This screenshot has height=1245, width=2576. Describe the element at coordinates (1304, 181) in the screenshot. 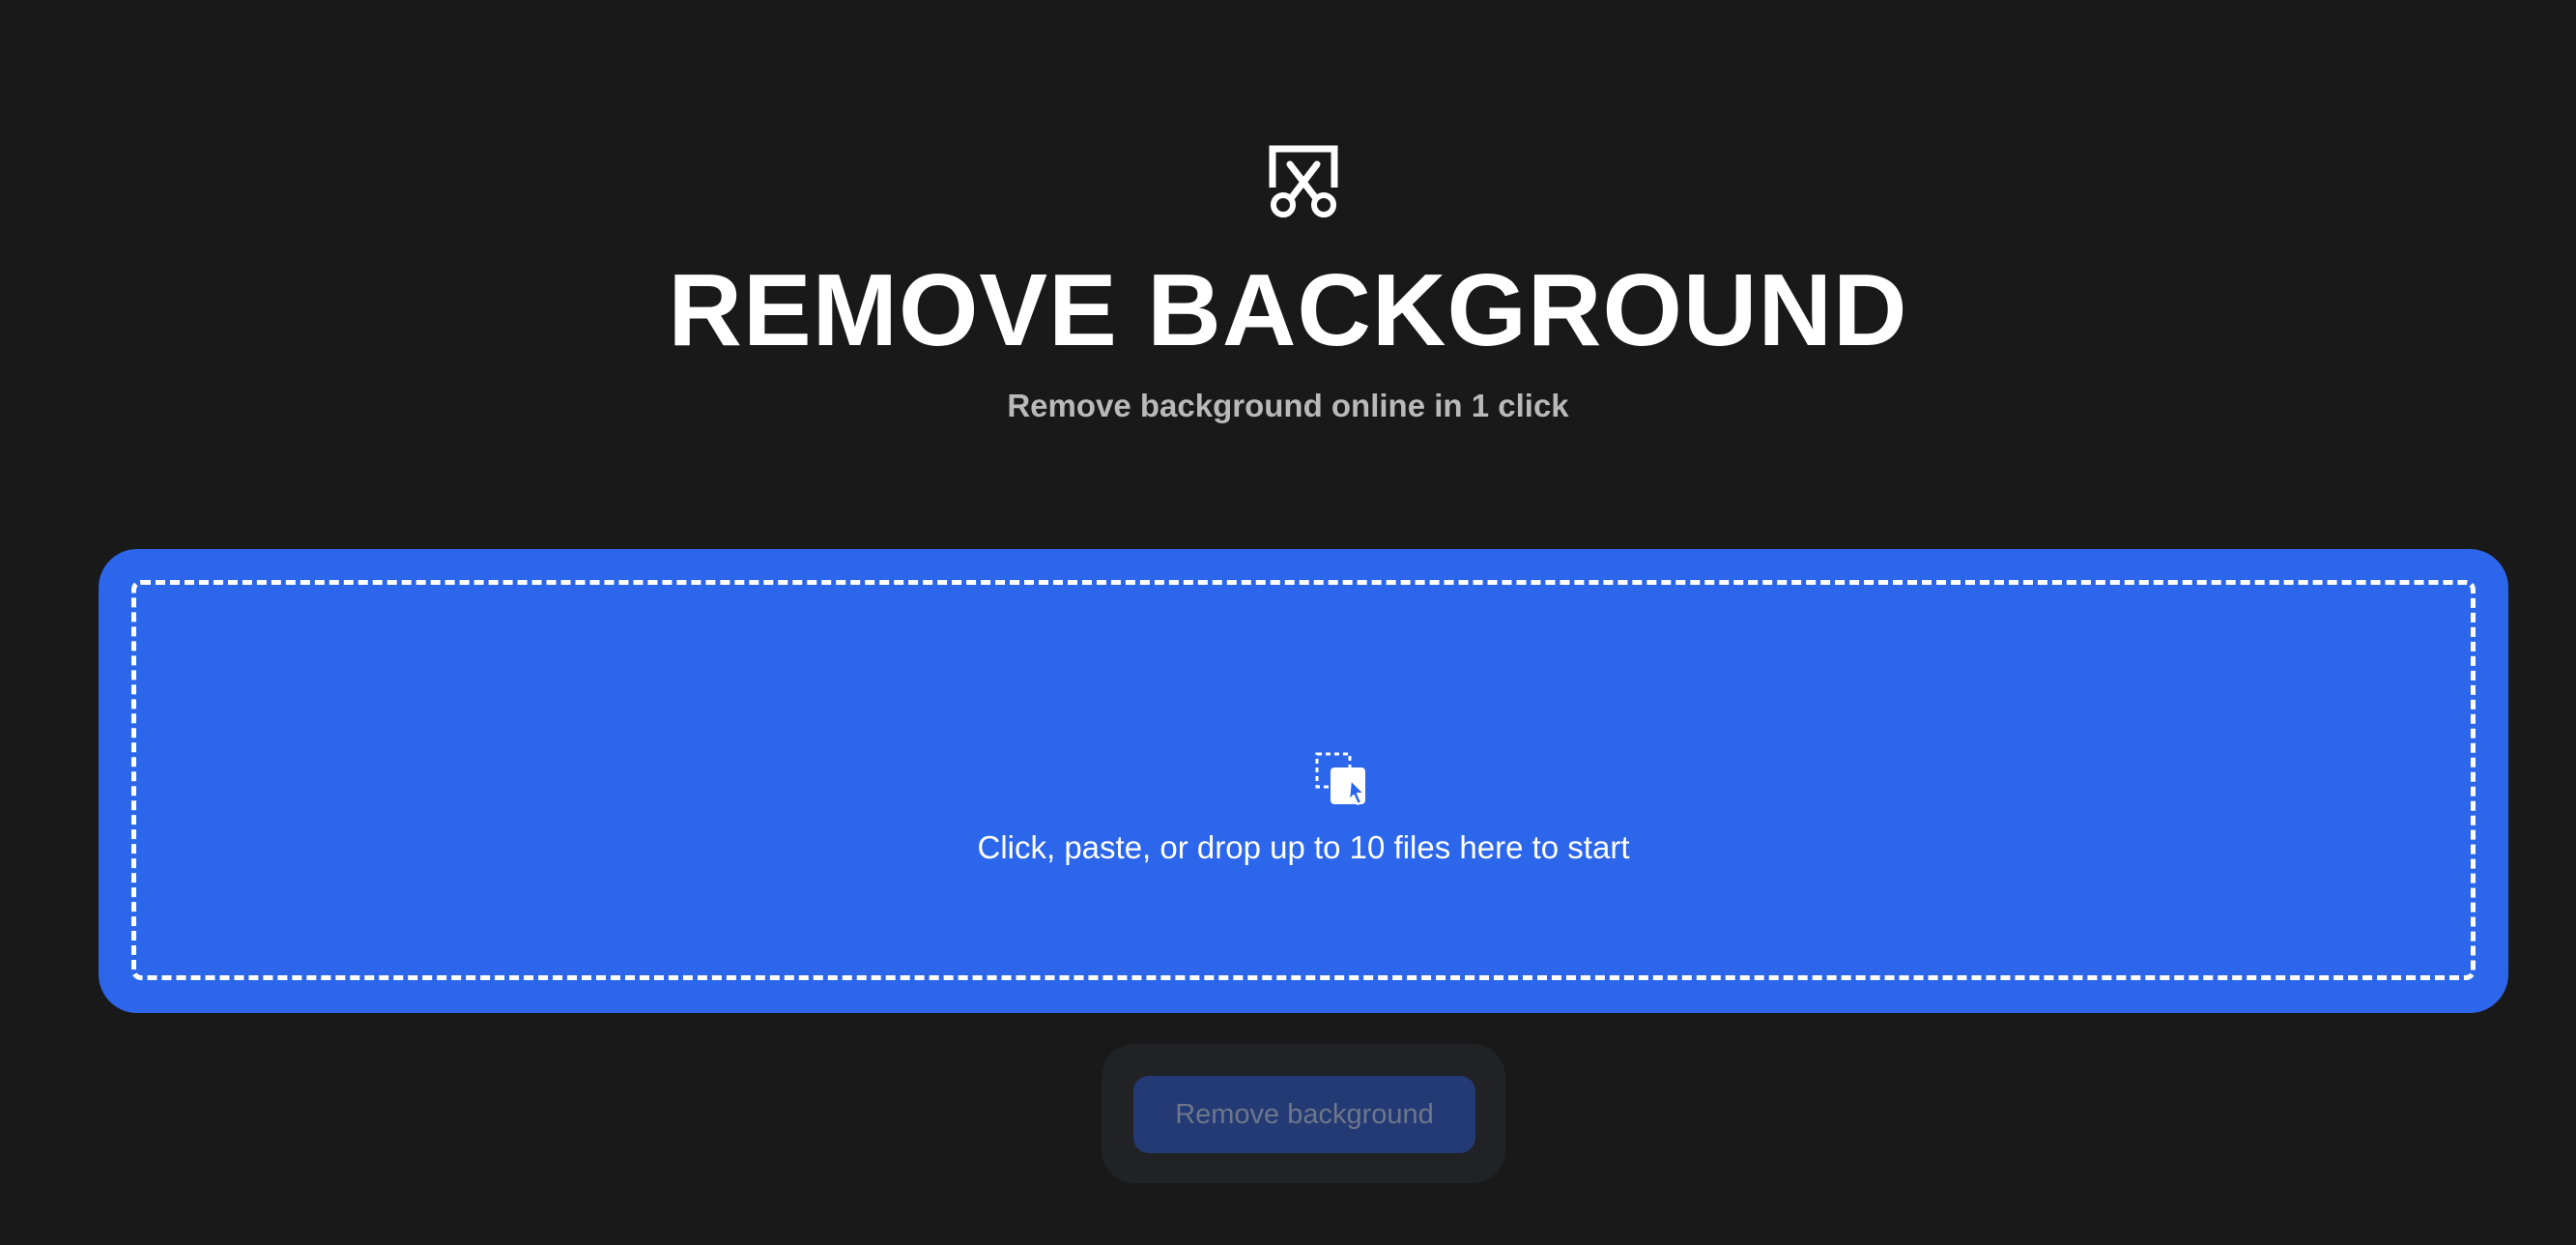

I see `scissors-frame-icon` at that location.